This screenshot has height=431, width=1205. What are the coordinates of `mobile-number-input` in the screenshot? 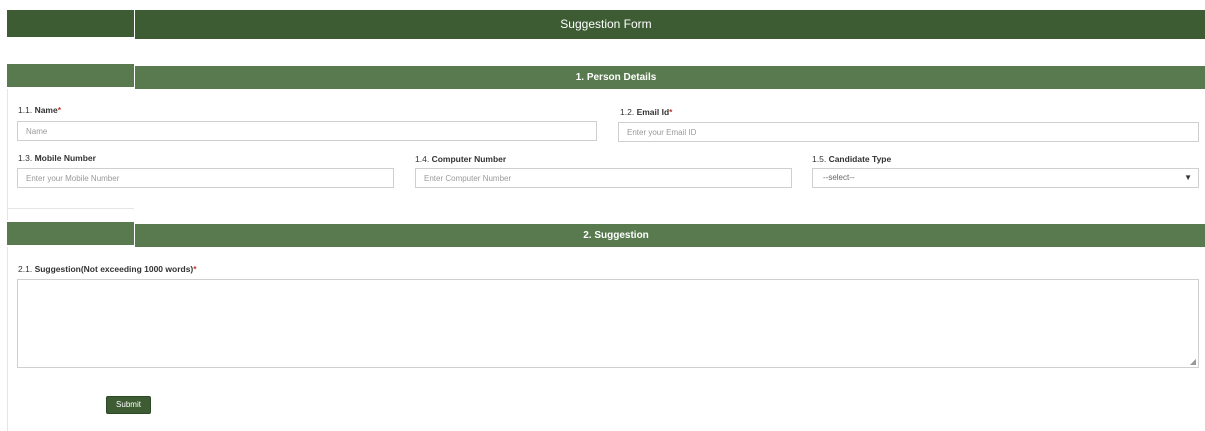 It's located at (205, 178).